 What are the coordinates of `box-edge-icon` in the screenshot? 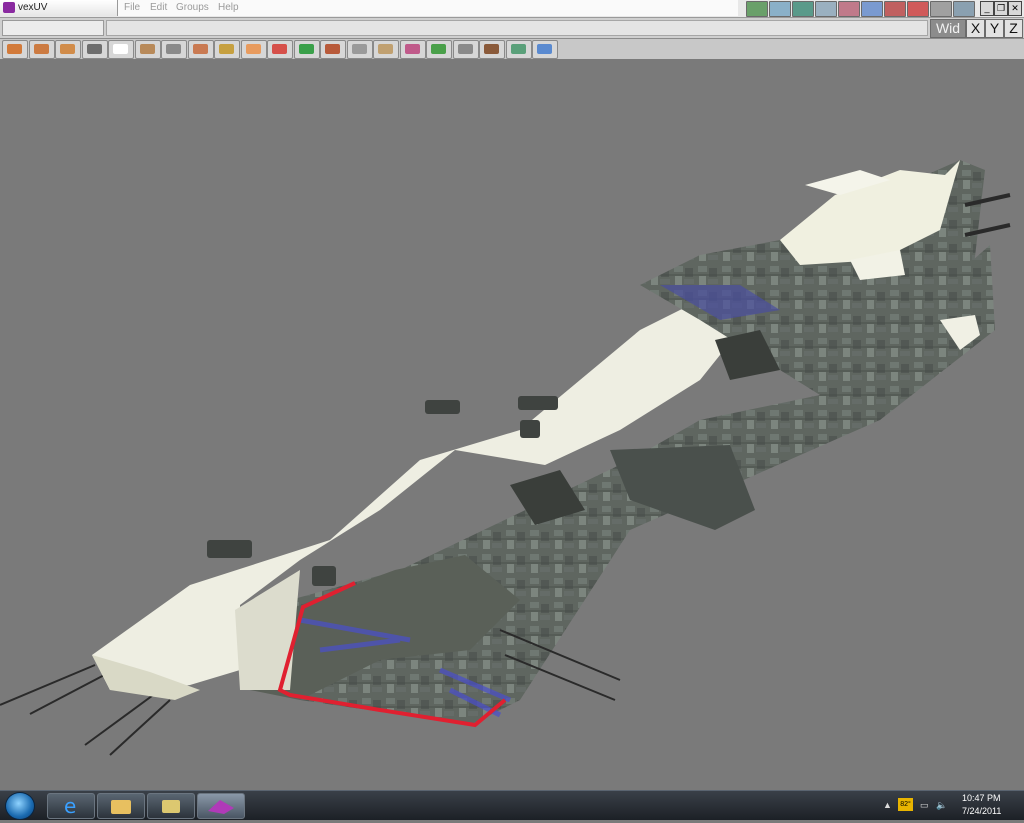 It's located at (41, 49).